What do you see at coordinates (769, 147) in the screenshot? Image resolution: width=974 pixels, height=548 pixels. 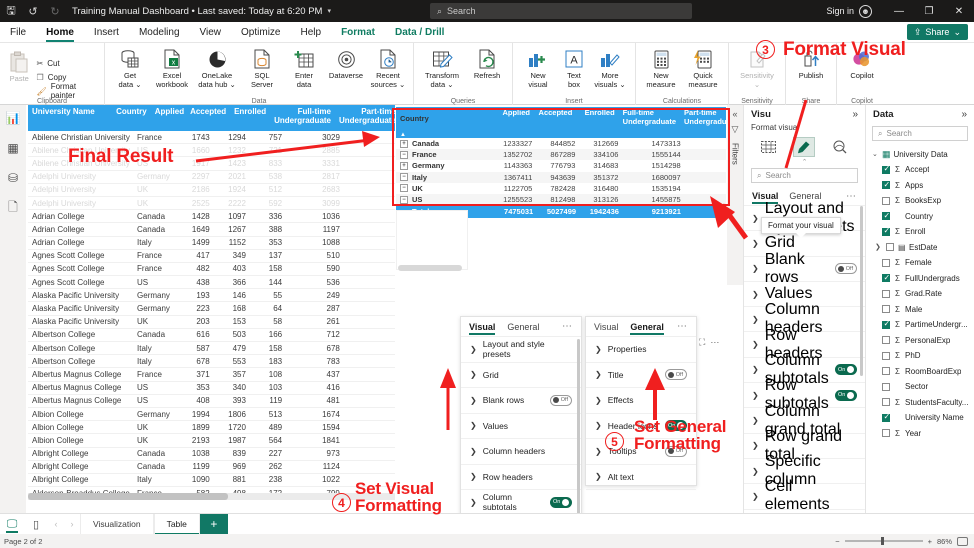 I see `build-visual-icon` at bounding box center [769, 147].